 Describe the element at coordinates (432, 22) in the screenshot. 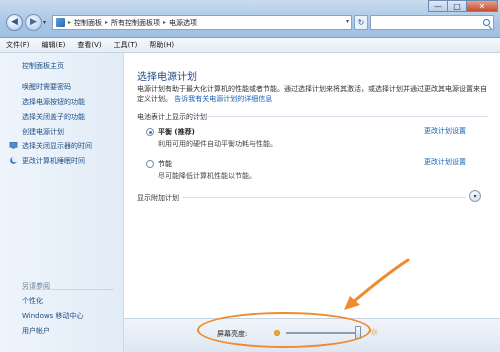

I see `search-input` at that location.